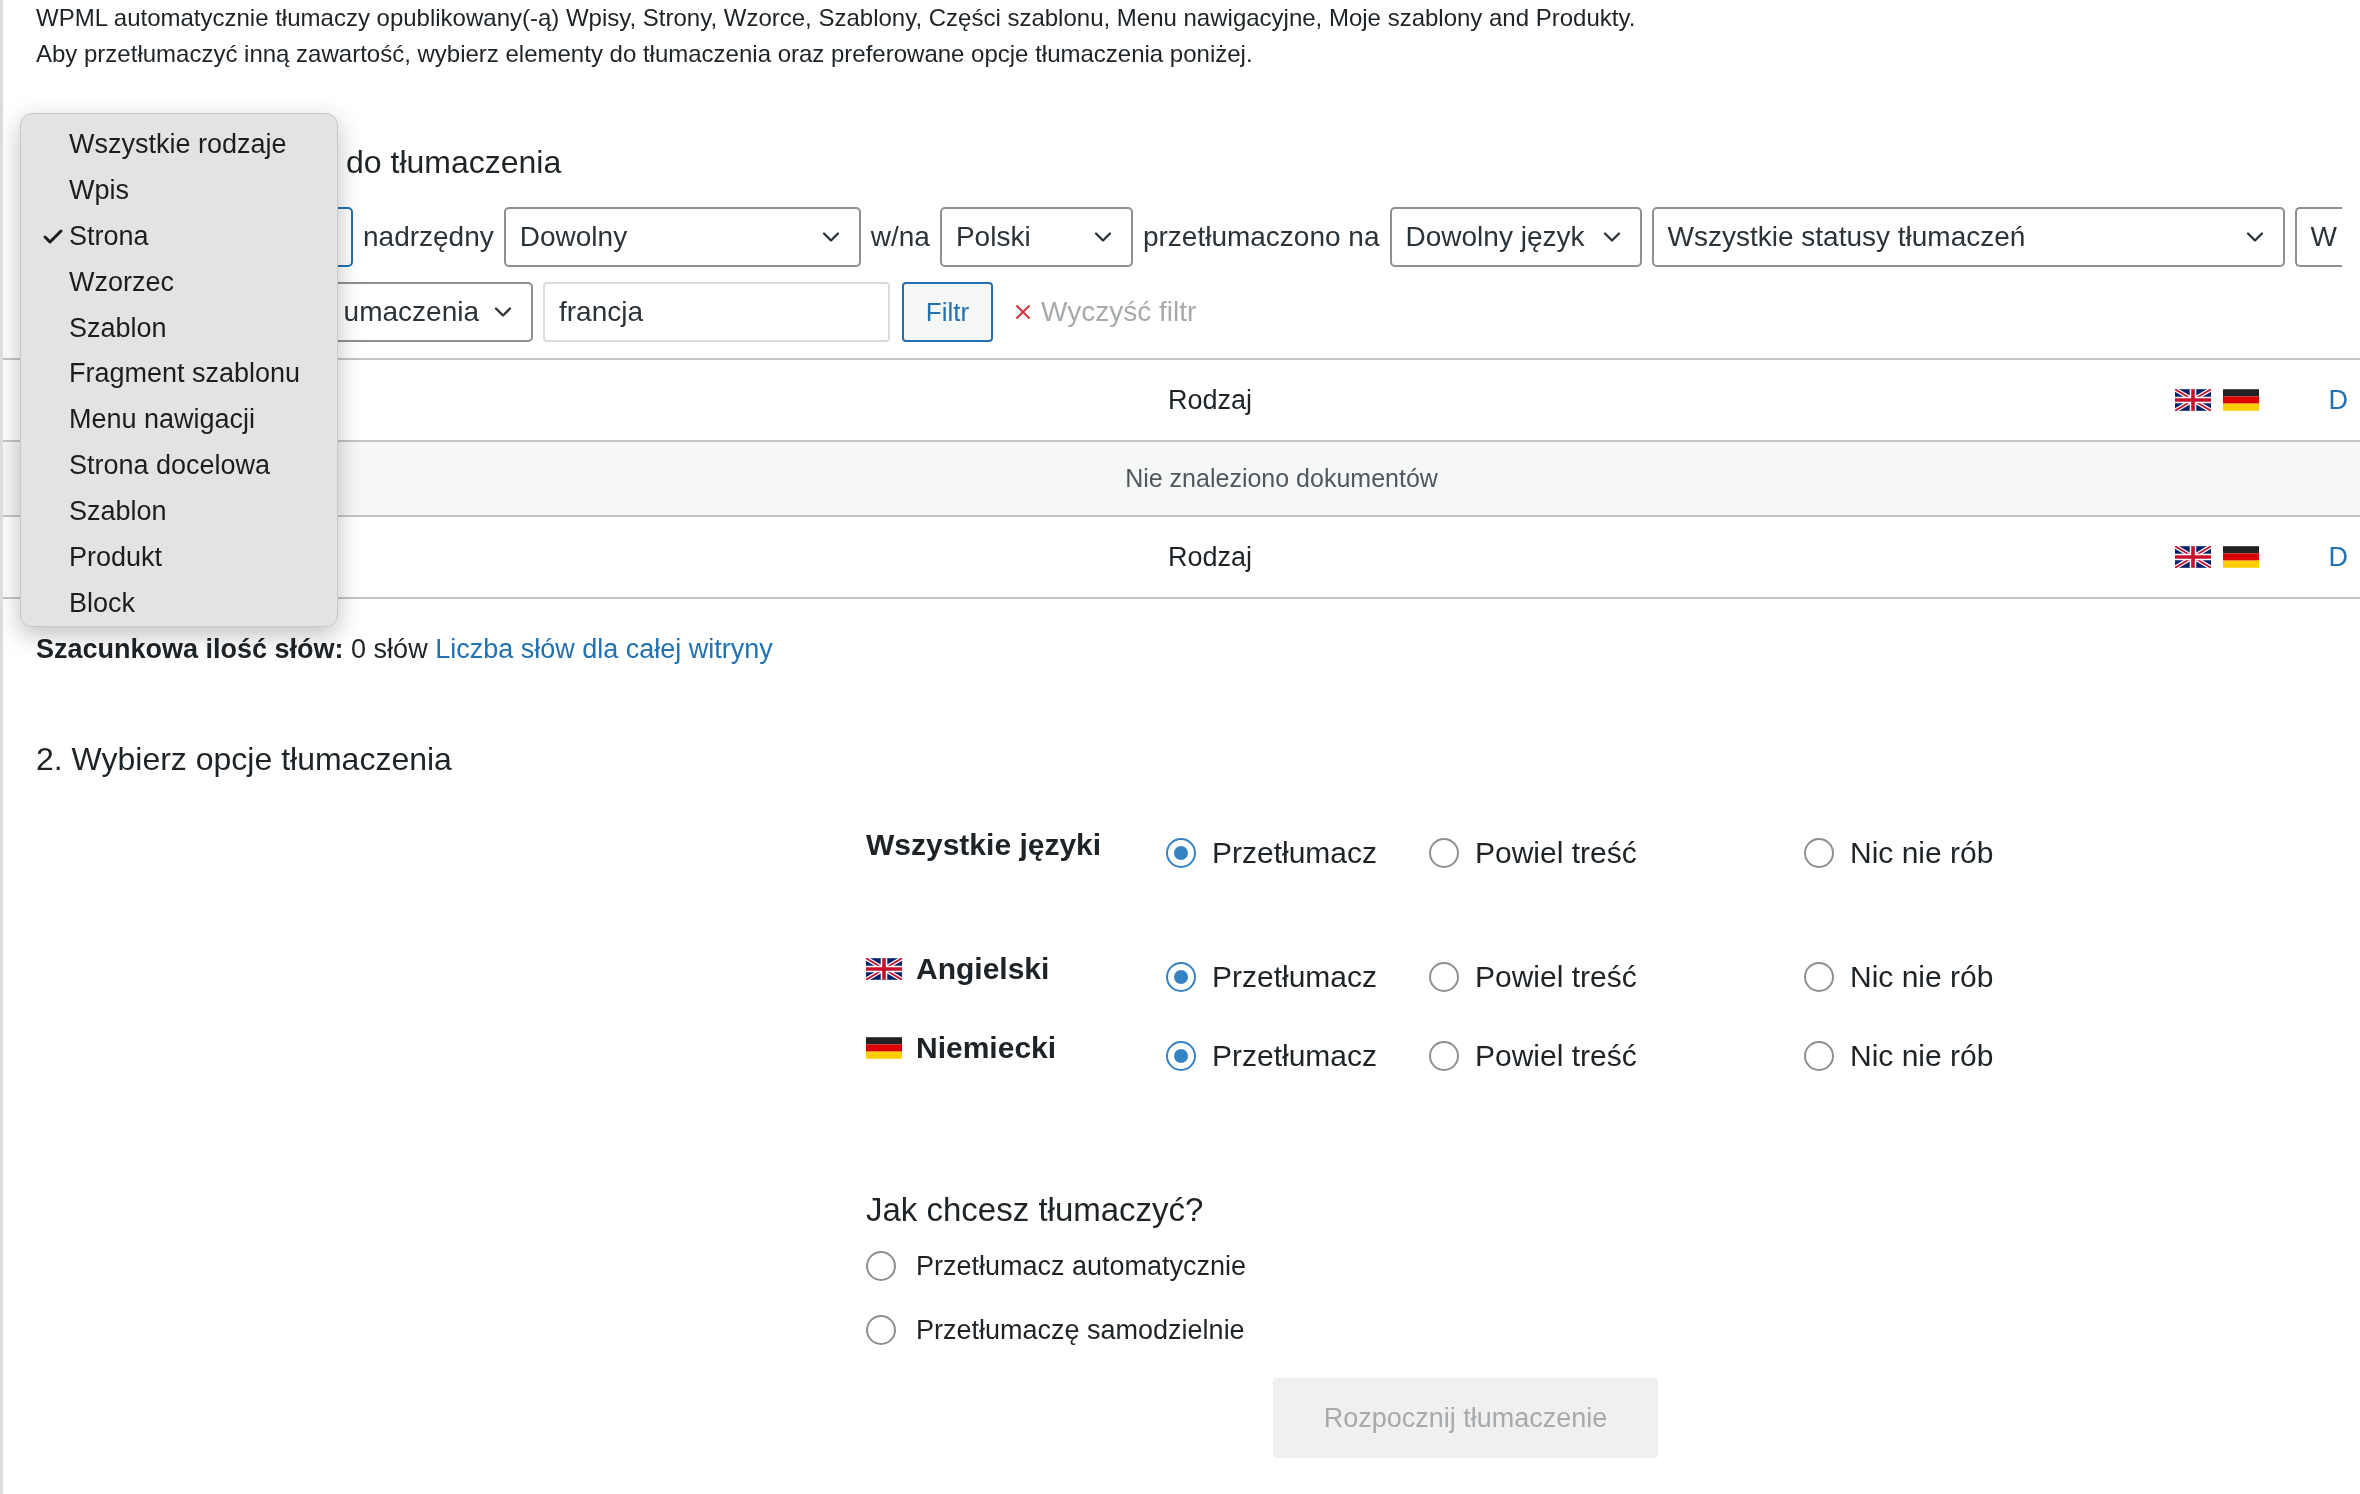 The width and height of the screenshot is (2360, 1494). What do you see at coordinates (1080, 1330) in the screenshot?
I see `radio-label: Przetłumaczę samodzielnie` at bounding box center [1080, 1330].